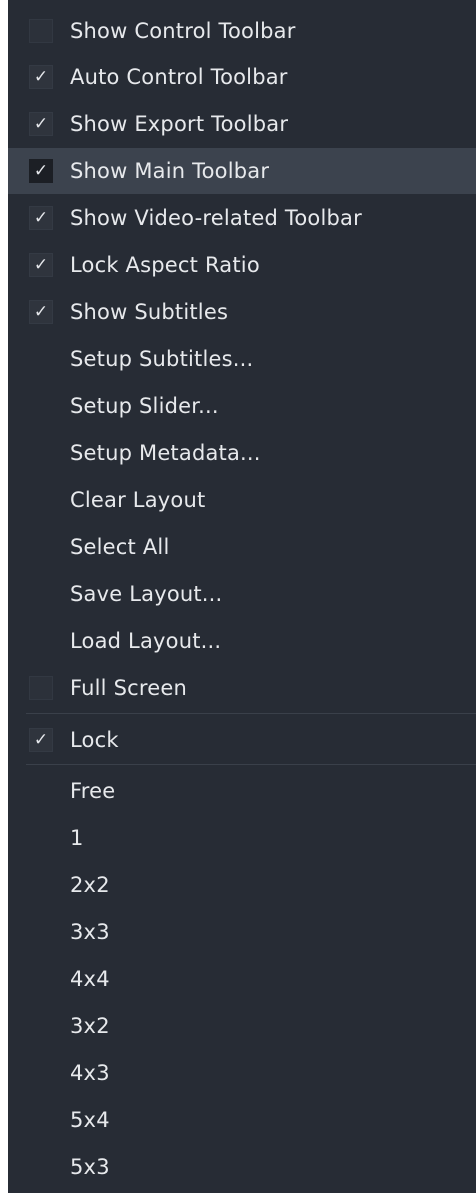 This screenshot has height=1193, width=476. What do you see at coordinates (149, 312) in the screenshot?
I see `menu-item-label: Show Subtitles` at bounding box center [149, 312].